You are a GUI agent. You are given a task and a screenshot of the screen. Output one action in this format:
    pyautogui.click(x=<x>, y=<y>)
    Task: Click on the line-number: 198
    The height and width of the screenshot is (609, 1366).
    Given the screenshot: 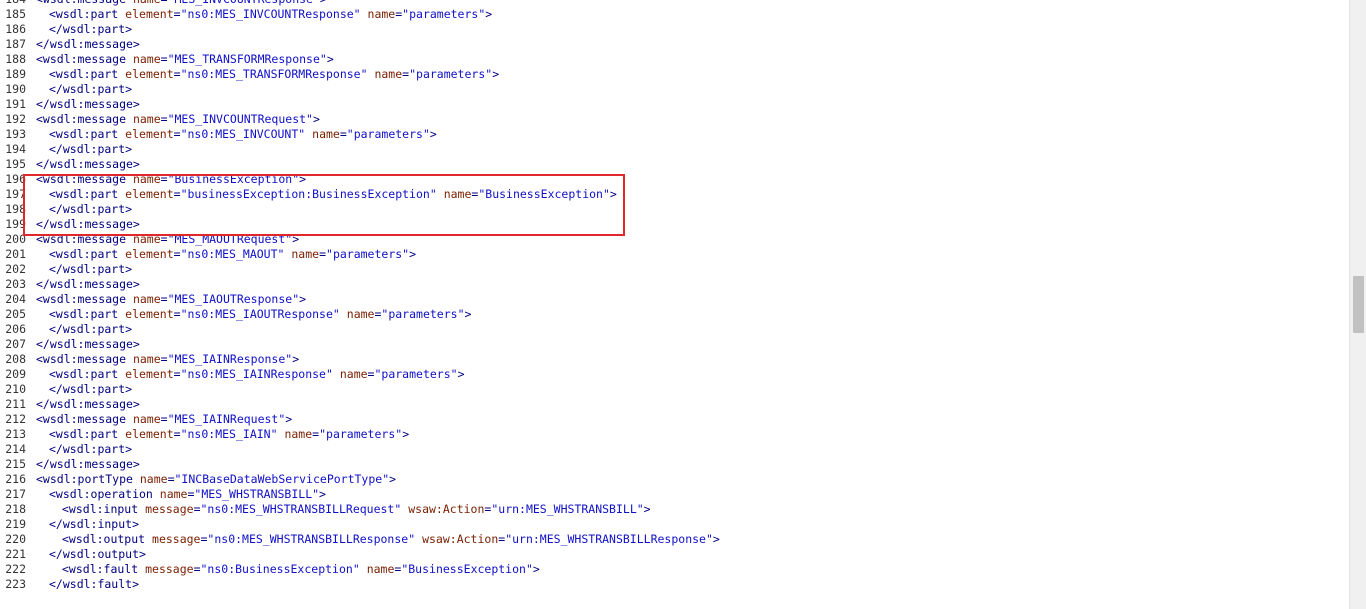 What is the action you would take?
    pyautogui.click(x=15, y=209)
    